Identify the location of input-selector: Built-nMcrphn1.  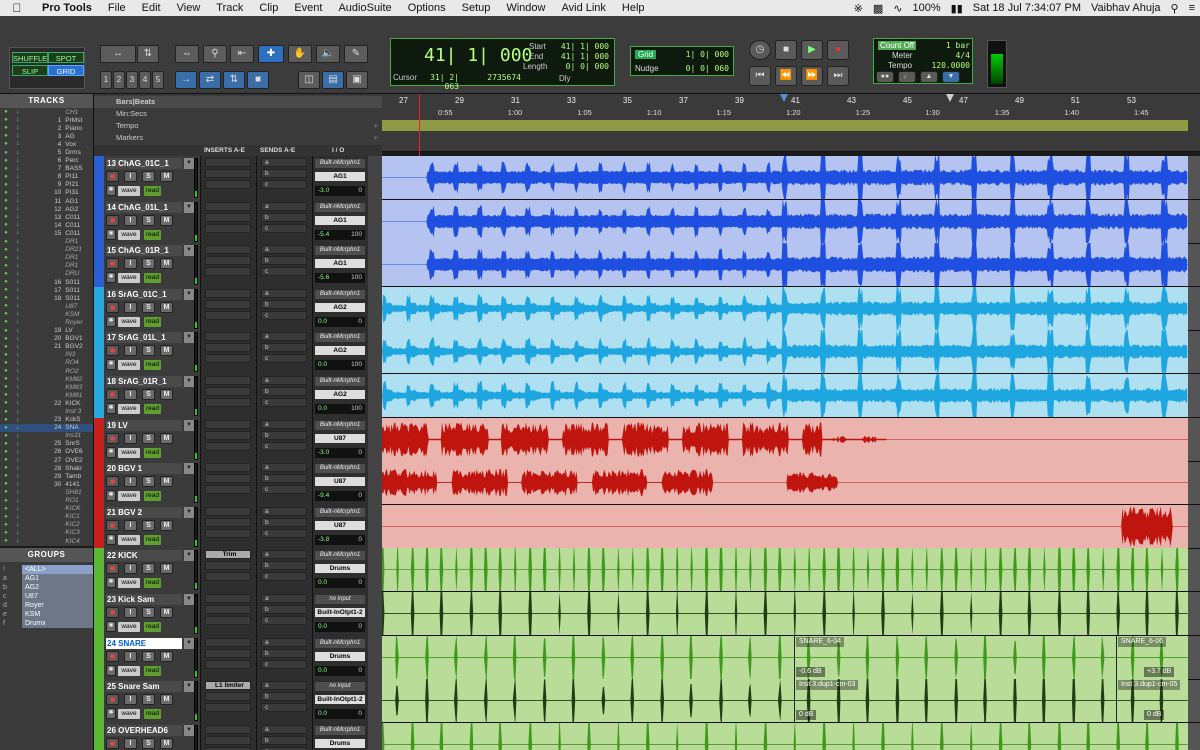
(340, 730).